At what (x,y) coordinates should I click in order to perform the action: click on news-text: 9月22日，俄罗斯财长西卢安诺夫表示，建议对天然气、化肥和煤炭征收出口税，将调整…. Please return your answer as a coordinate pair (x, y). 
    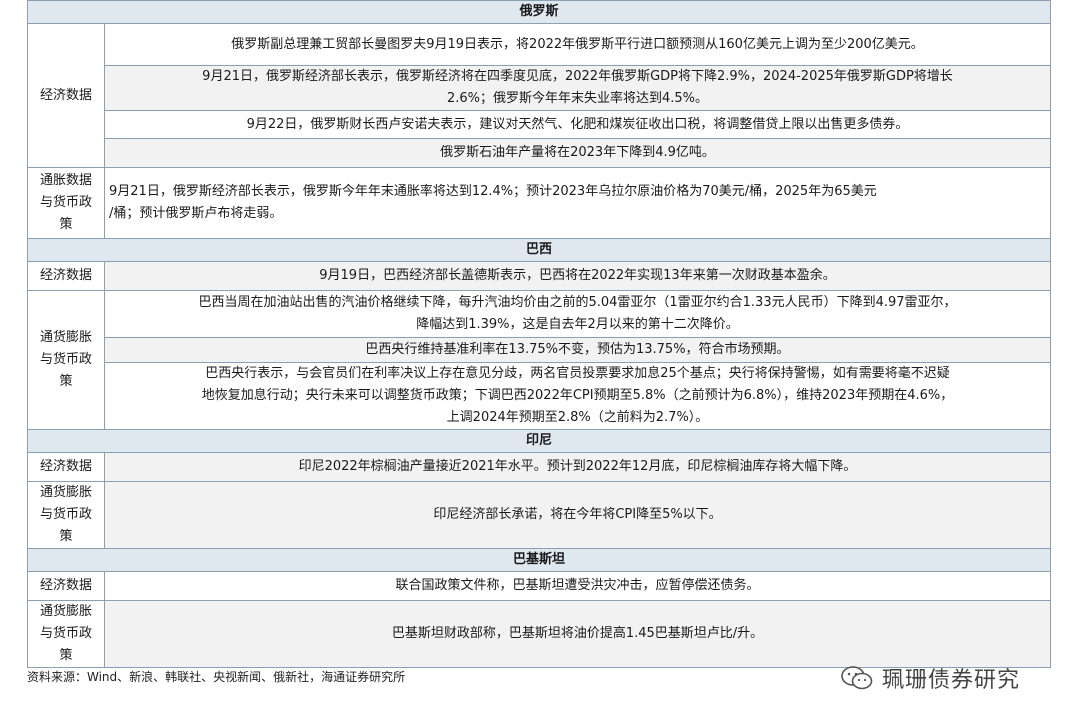
    Looking at the image, I should click on (577, 124).